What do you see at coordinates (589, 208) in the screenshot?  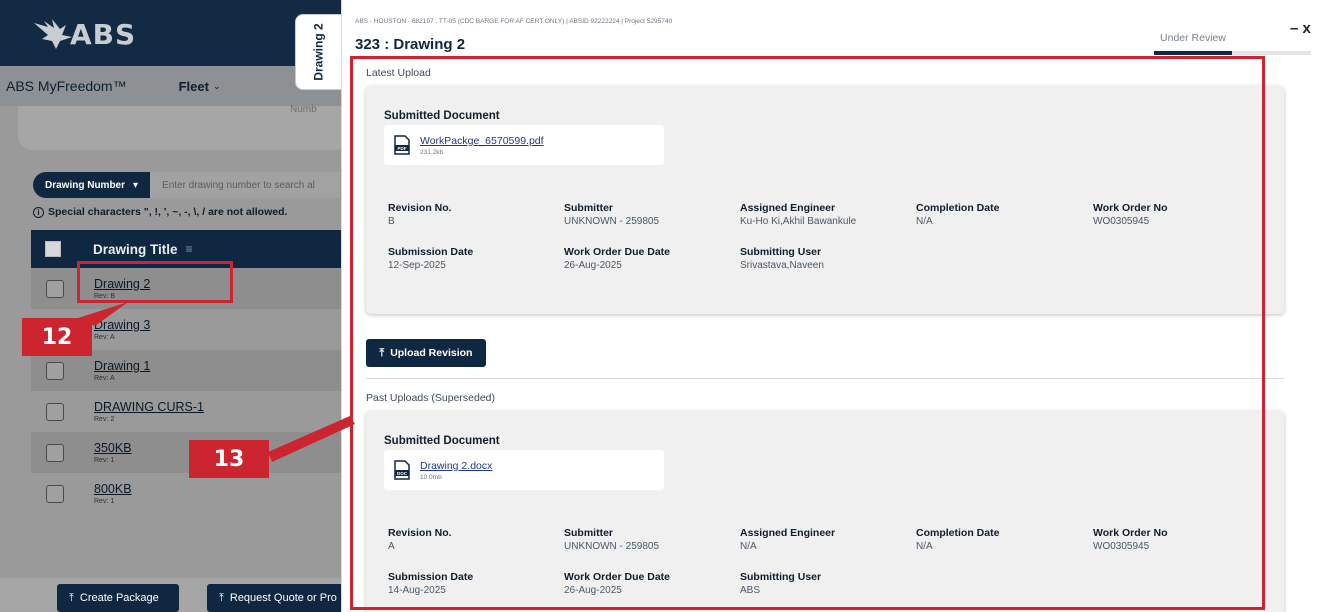 I see `field-label: Submitter` at bounding box center [589, 208].